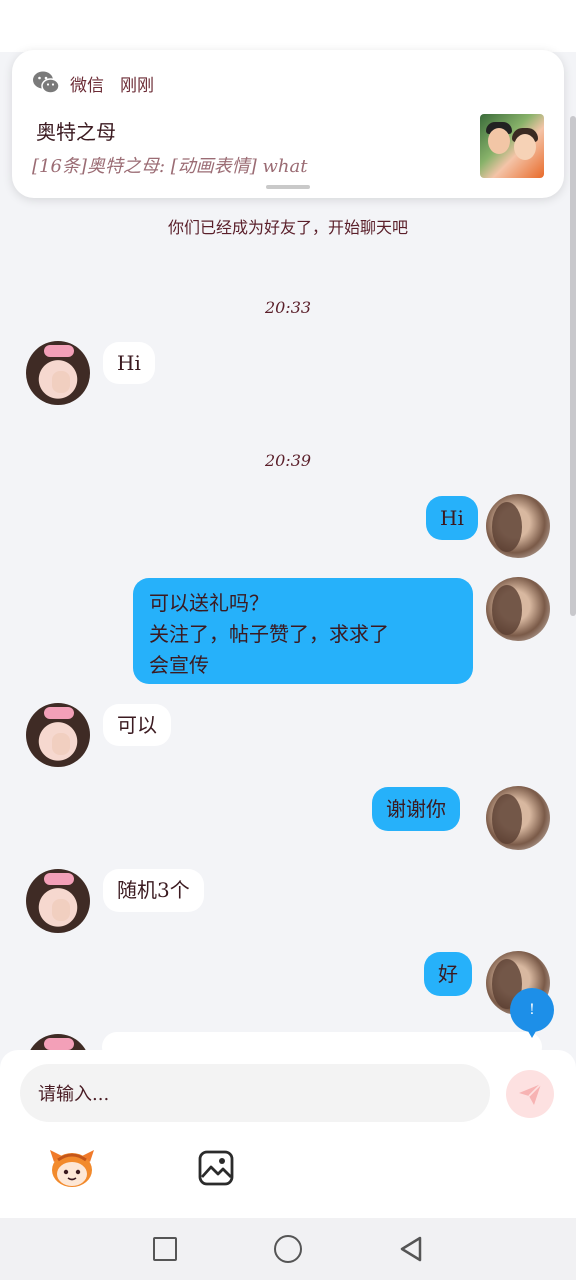  Describe the element at coordinates (416, 809) in the screenshot. I see `message-bubble-outgoing: 谢谢你` at that location.